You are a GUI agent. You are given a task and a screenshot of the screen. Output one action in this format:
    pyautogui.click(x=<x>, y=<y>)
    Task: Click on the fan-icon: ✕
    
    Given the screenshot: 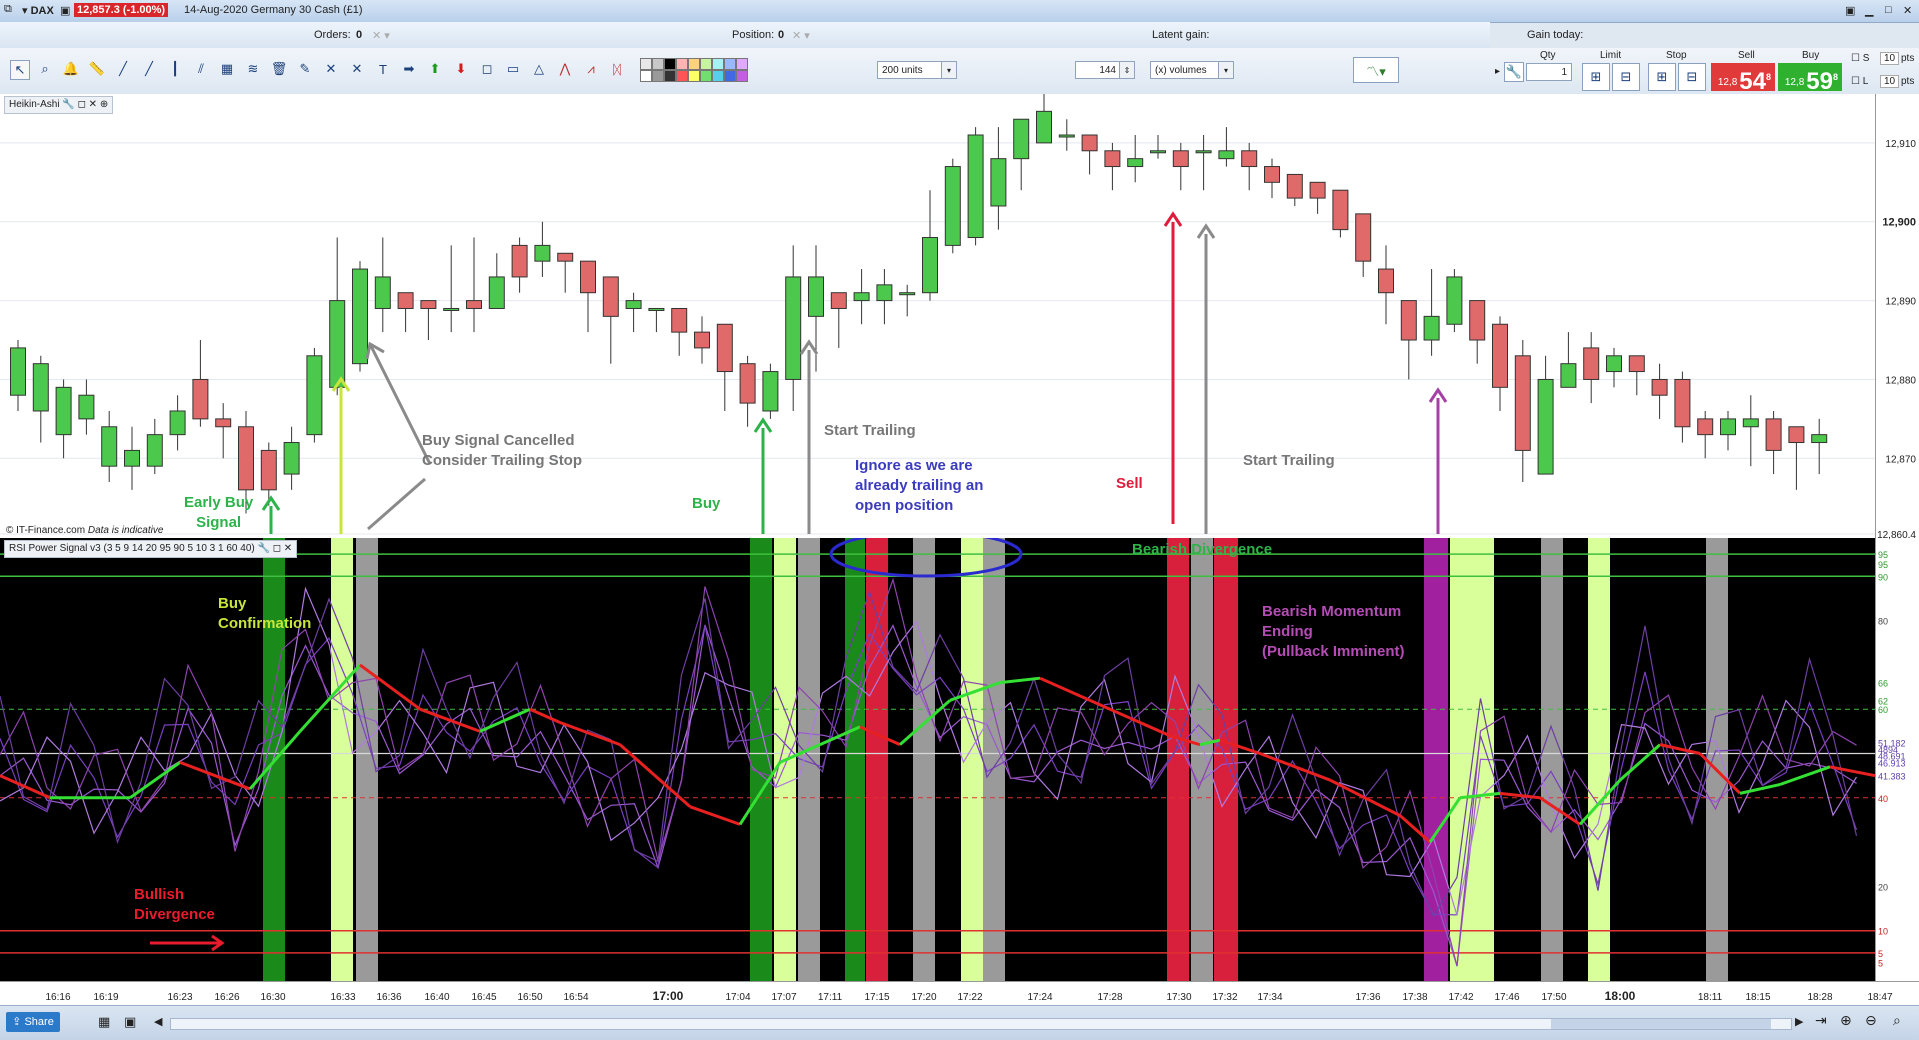 What is the action you would take?
    pyautogui.click(x=357, y=69)
    